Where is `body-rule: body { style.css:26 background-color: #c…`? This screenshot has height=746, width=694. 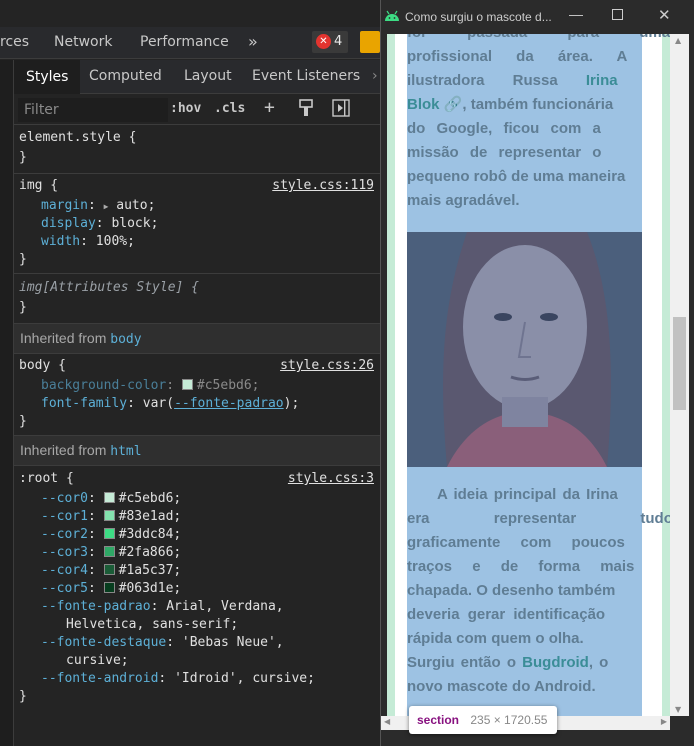 body-rule: body { style.css:26 background-color: #c… is located at coordinates (197, 395).